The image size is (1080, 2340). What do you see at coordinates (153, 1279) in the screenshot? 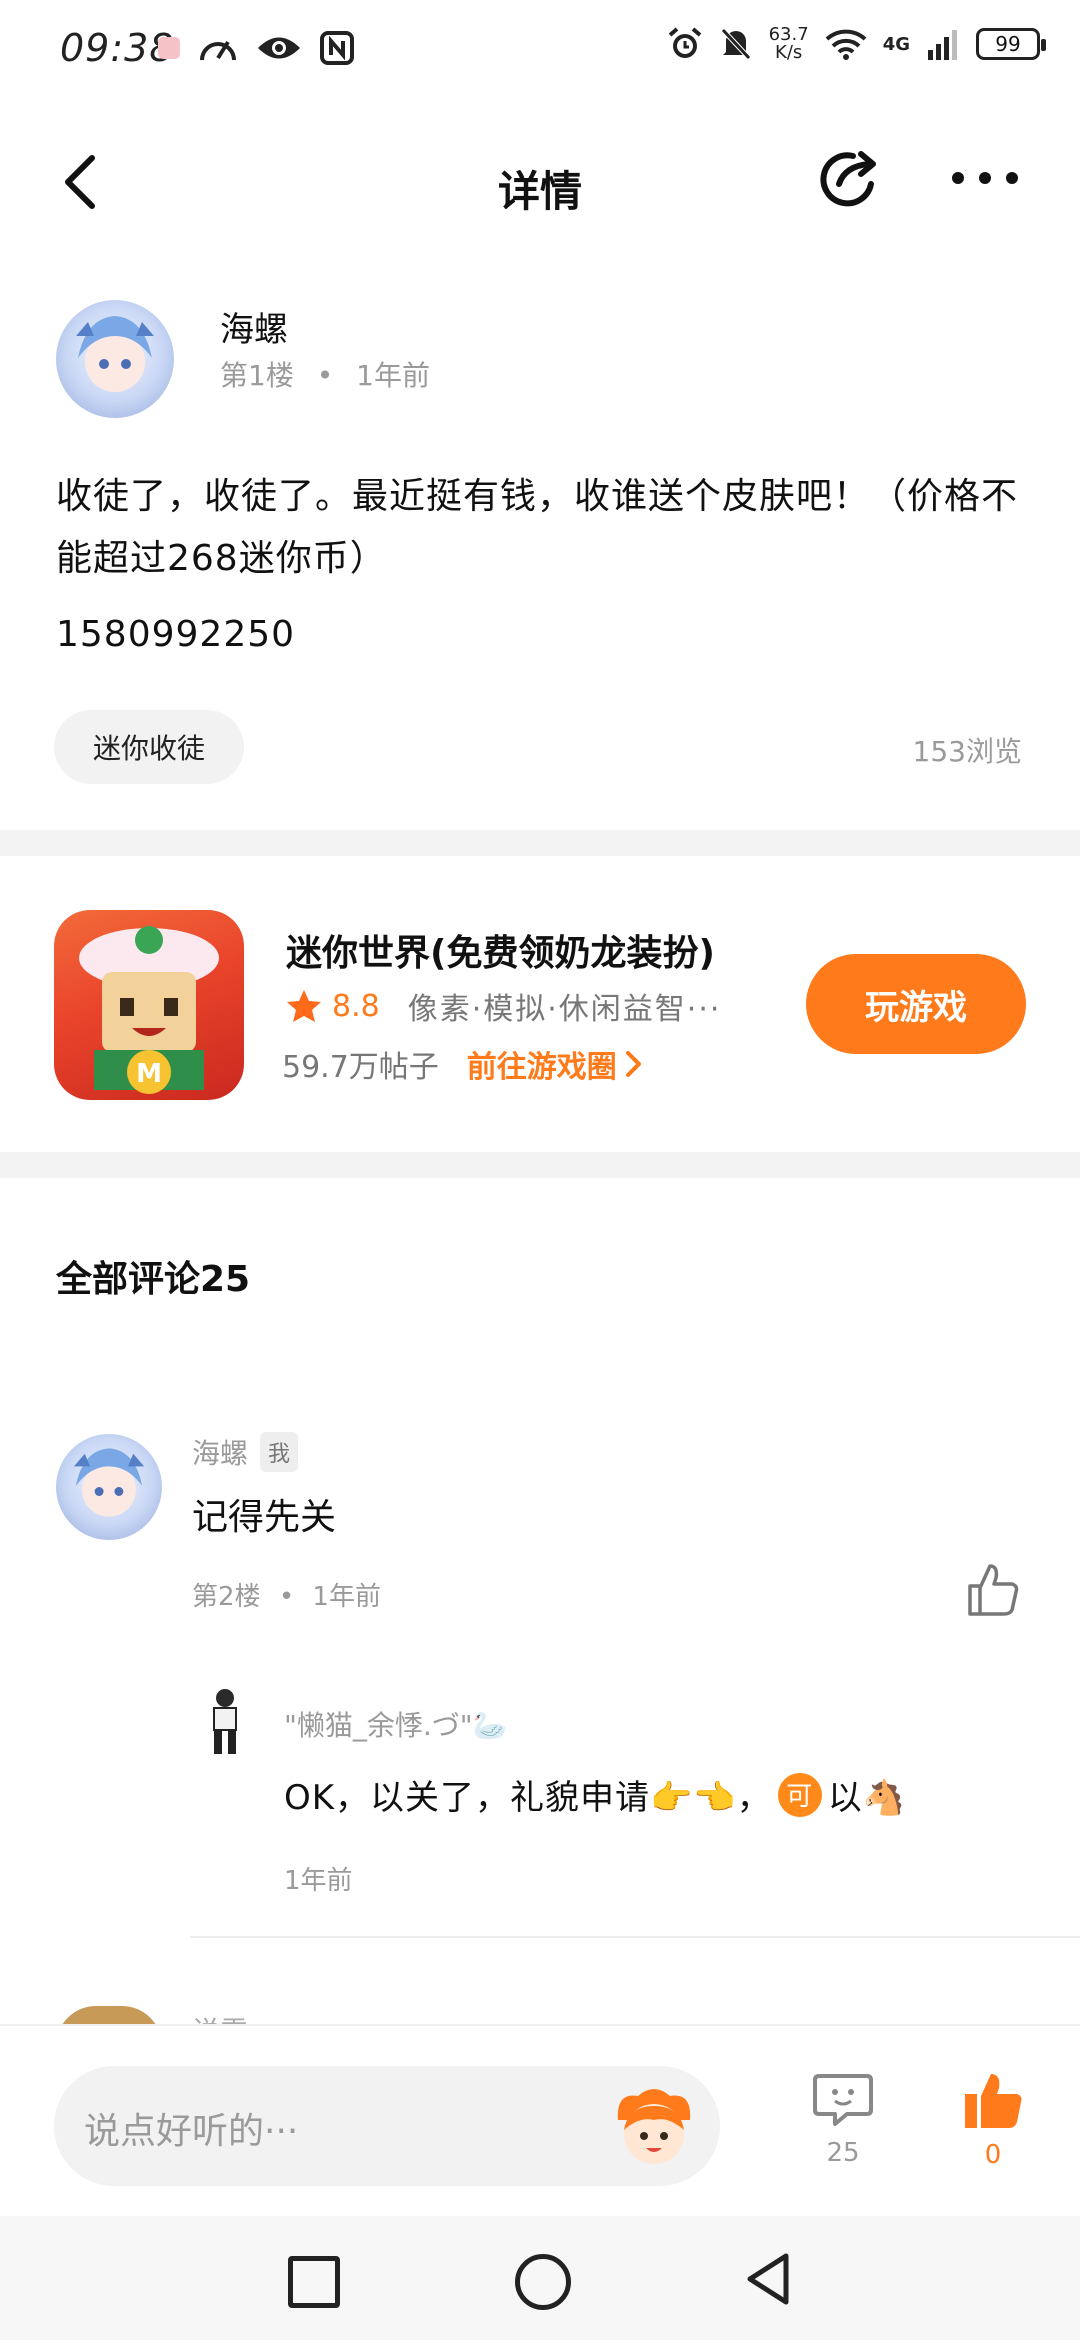
I see `comments-header: 全部评论25` at bounding box center [153, 1279].